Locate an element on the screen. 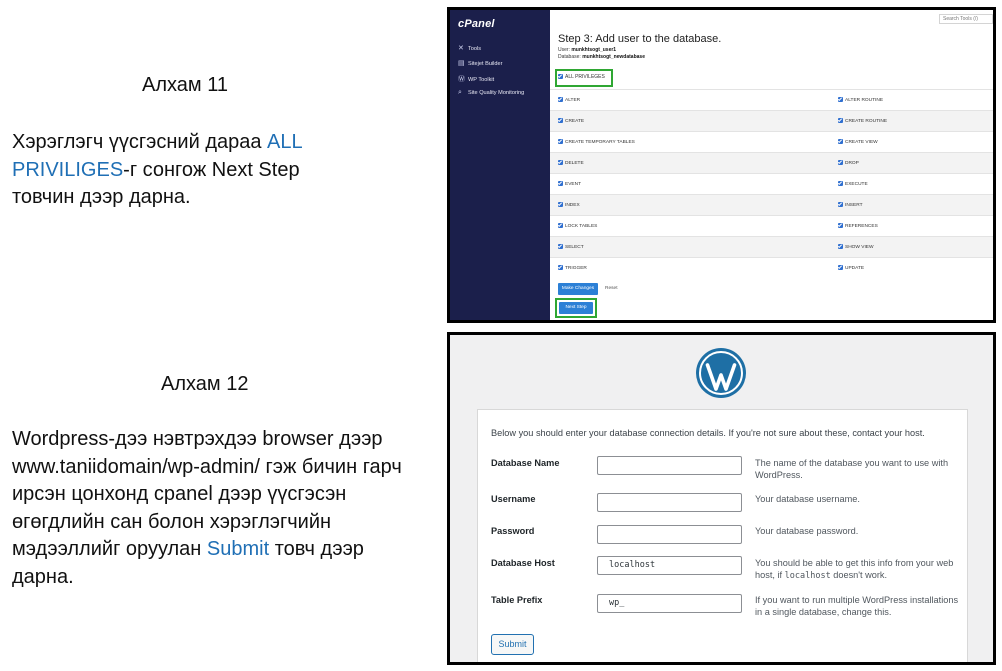  privilege-row: TRIGGER UPDATE is located at coordinates (771, 268).